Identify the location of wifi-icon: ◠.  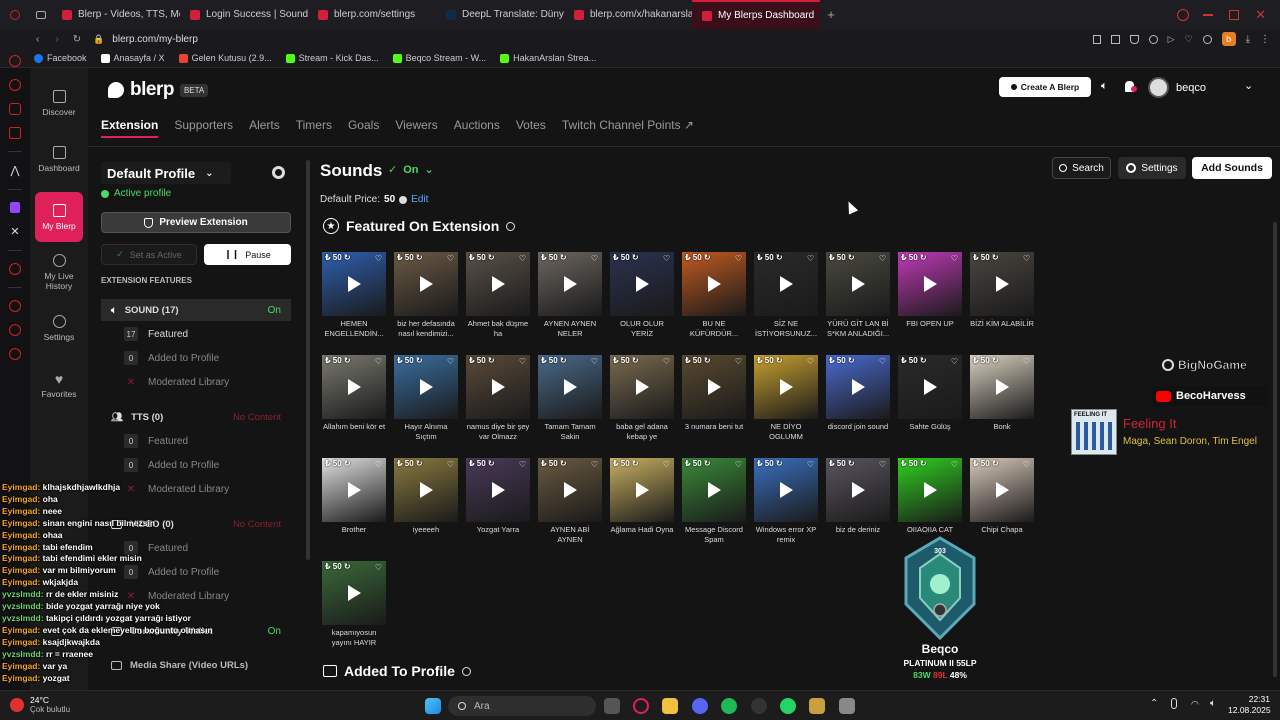
(1195, 704).